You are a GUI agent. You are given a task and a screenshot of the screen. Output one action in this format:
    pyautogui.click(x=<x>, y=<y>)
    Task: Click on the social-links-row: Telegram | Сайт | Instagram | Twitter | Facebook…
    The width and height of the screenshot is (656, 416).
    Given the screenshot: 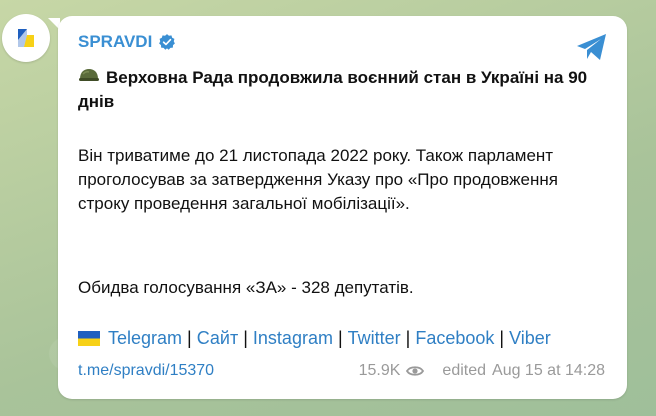 What is the action you would take?
    pyautogui.click(x=314, y=338)
    